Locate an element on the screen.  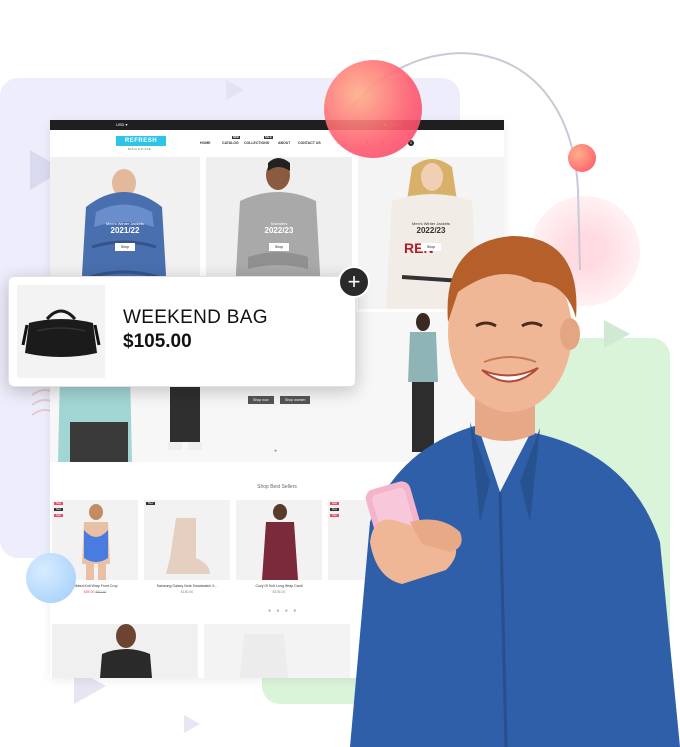
decorative-orb-large is located at coordinates (373, 109).